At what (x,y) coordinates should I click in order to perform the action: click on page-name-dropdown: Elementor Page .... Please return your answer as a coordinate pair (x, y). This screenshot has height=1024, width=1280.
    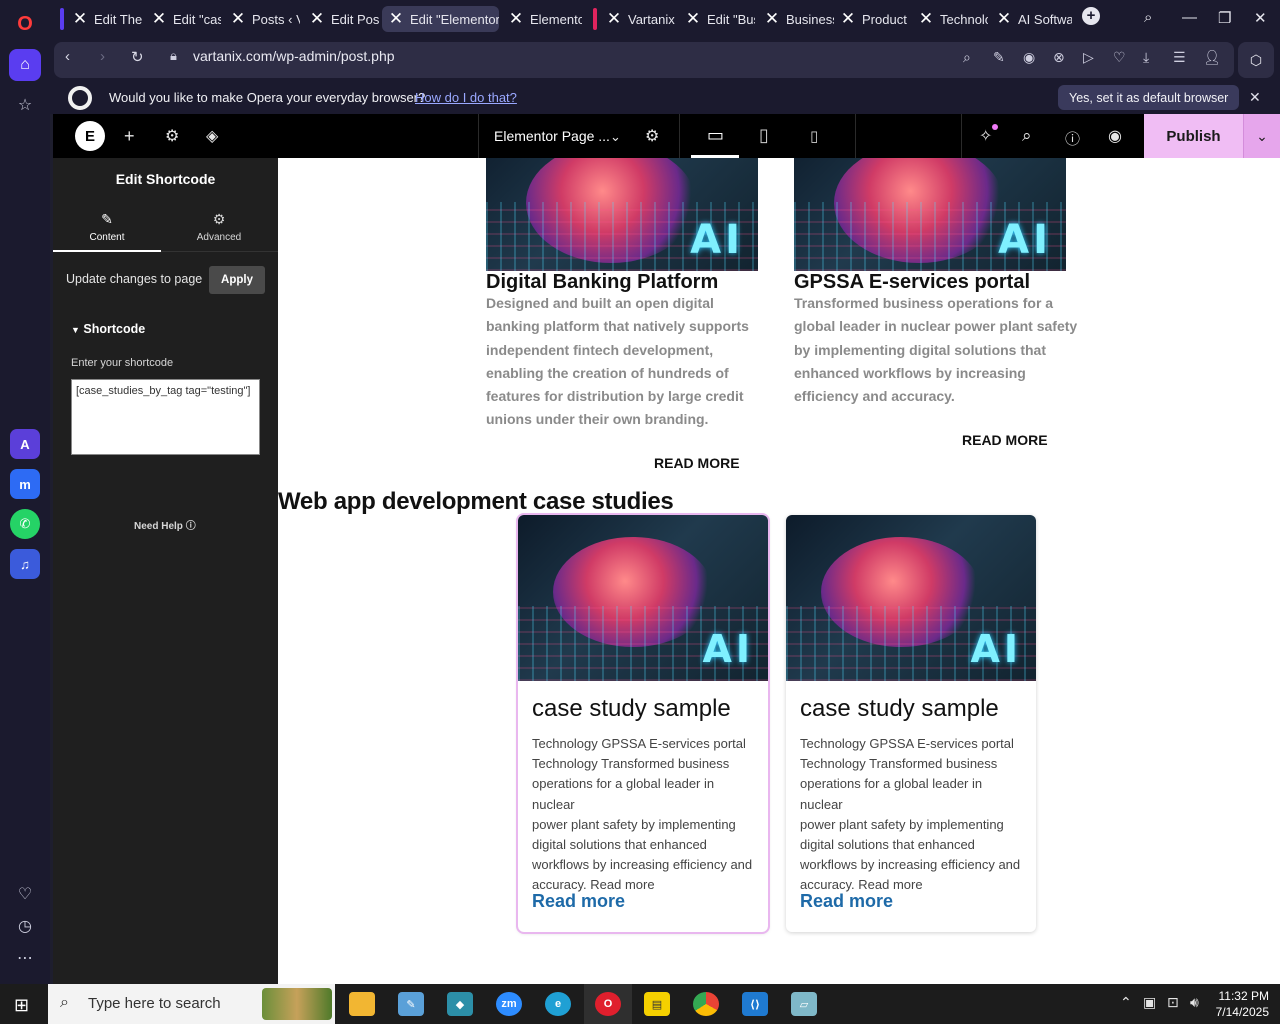
    Looking at the image, I should click on (552, 136).